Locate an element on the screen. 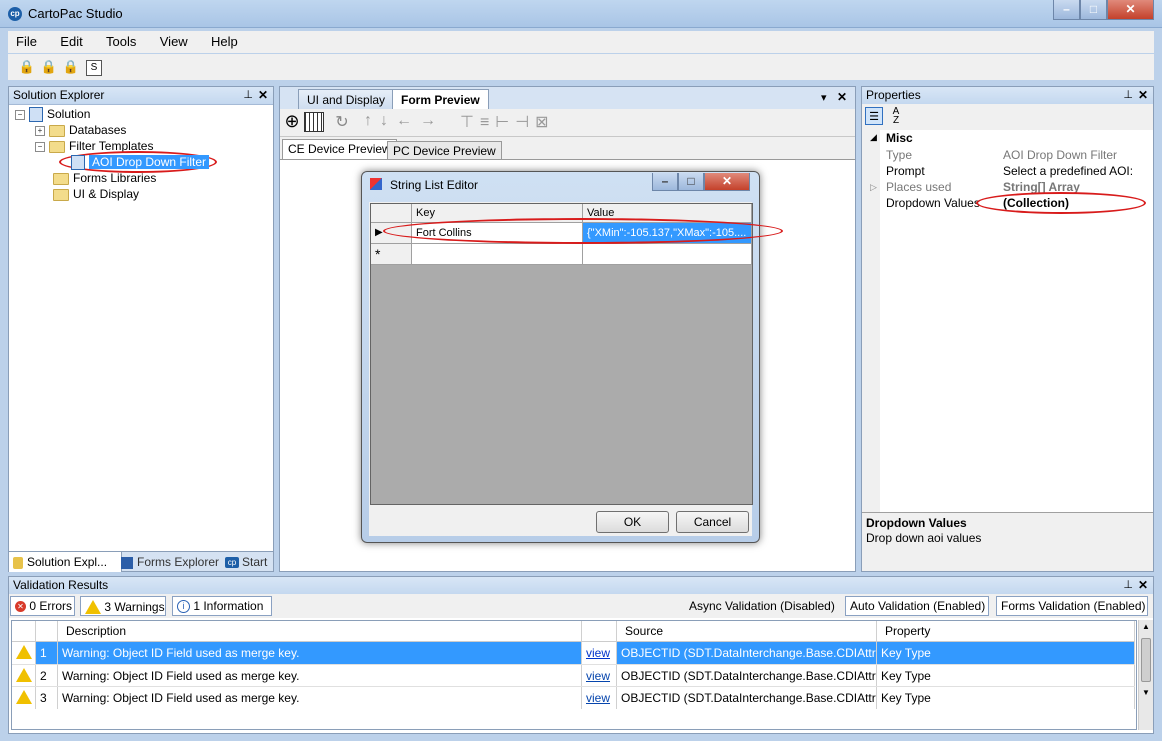  menu-file: File is located at coordinates (26, 41).